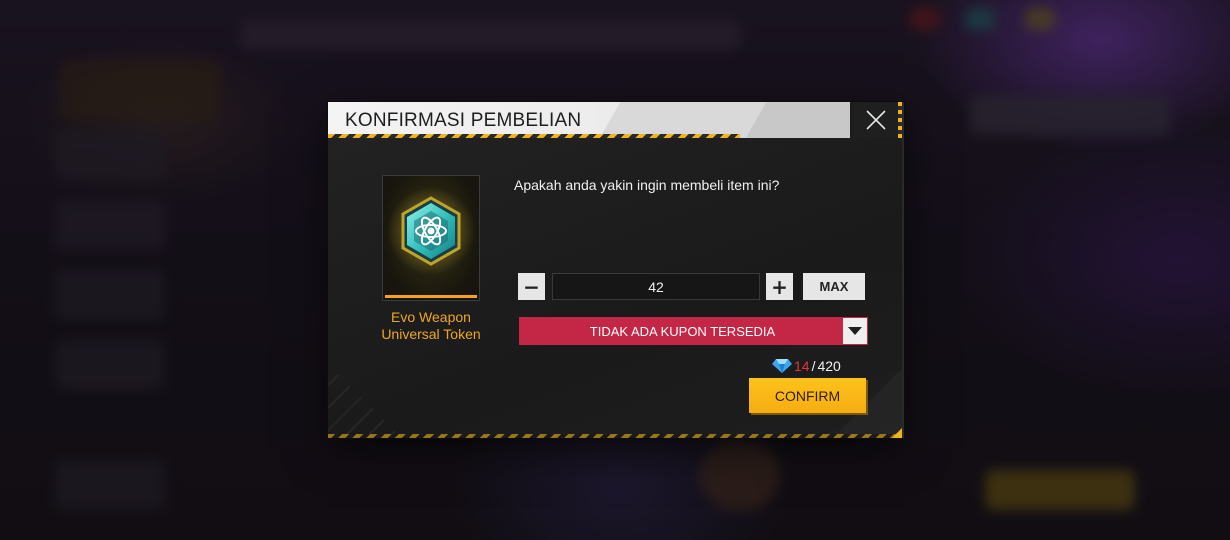 Image resolution: width=1230 pixels, height=540 pixels. I want to click on item-card, so click(431, 238).